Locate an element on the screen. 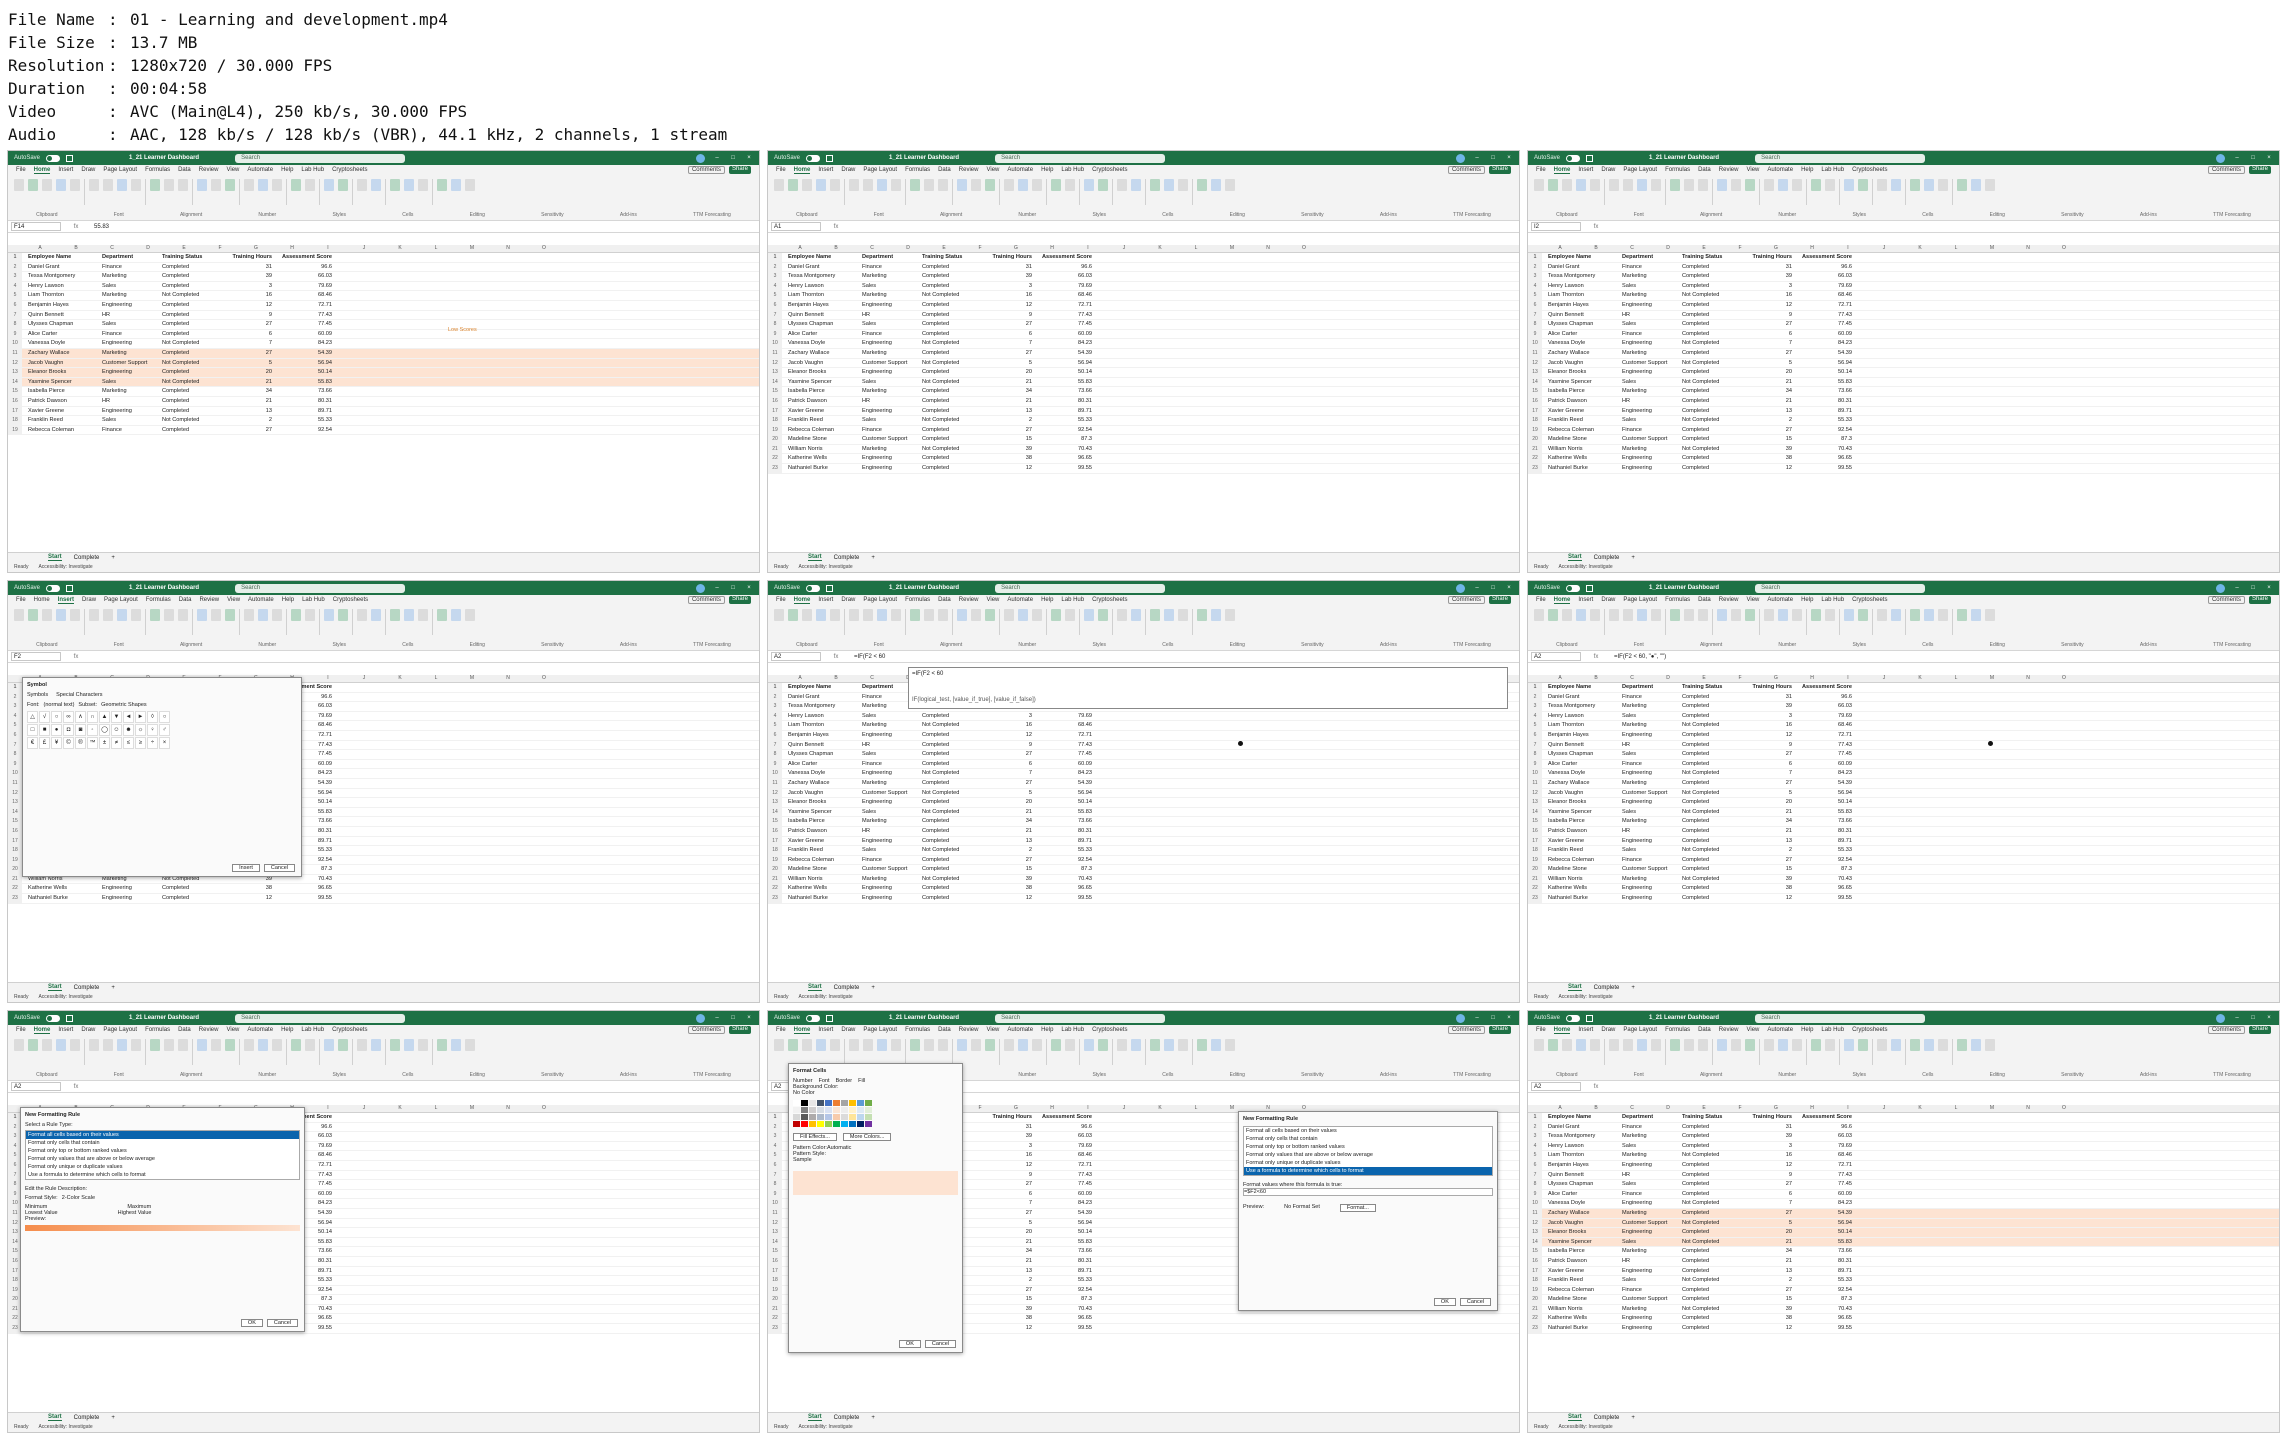 This screenshot has width=2287, height=1439. table-row: 19Rebecca ColemanFinanceCompleted2792.54 is located at coordinates (1903, 1290).